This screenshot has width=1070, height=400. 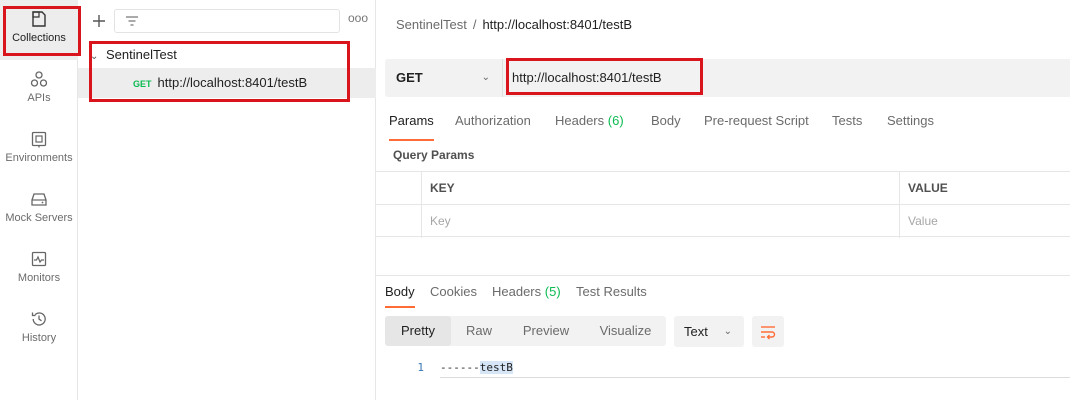 I want to click on rail-item-history: History, so click(x=39, y=330).